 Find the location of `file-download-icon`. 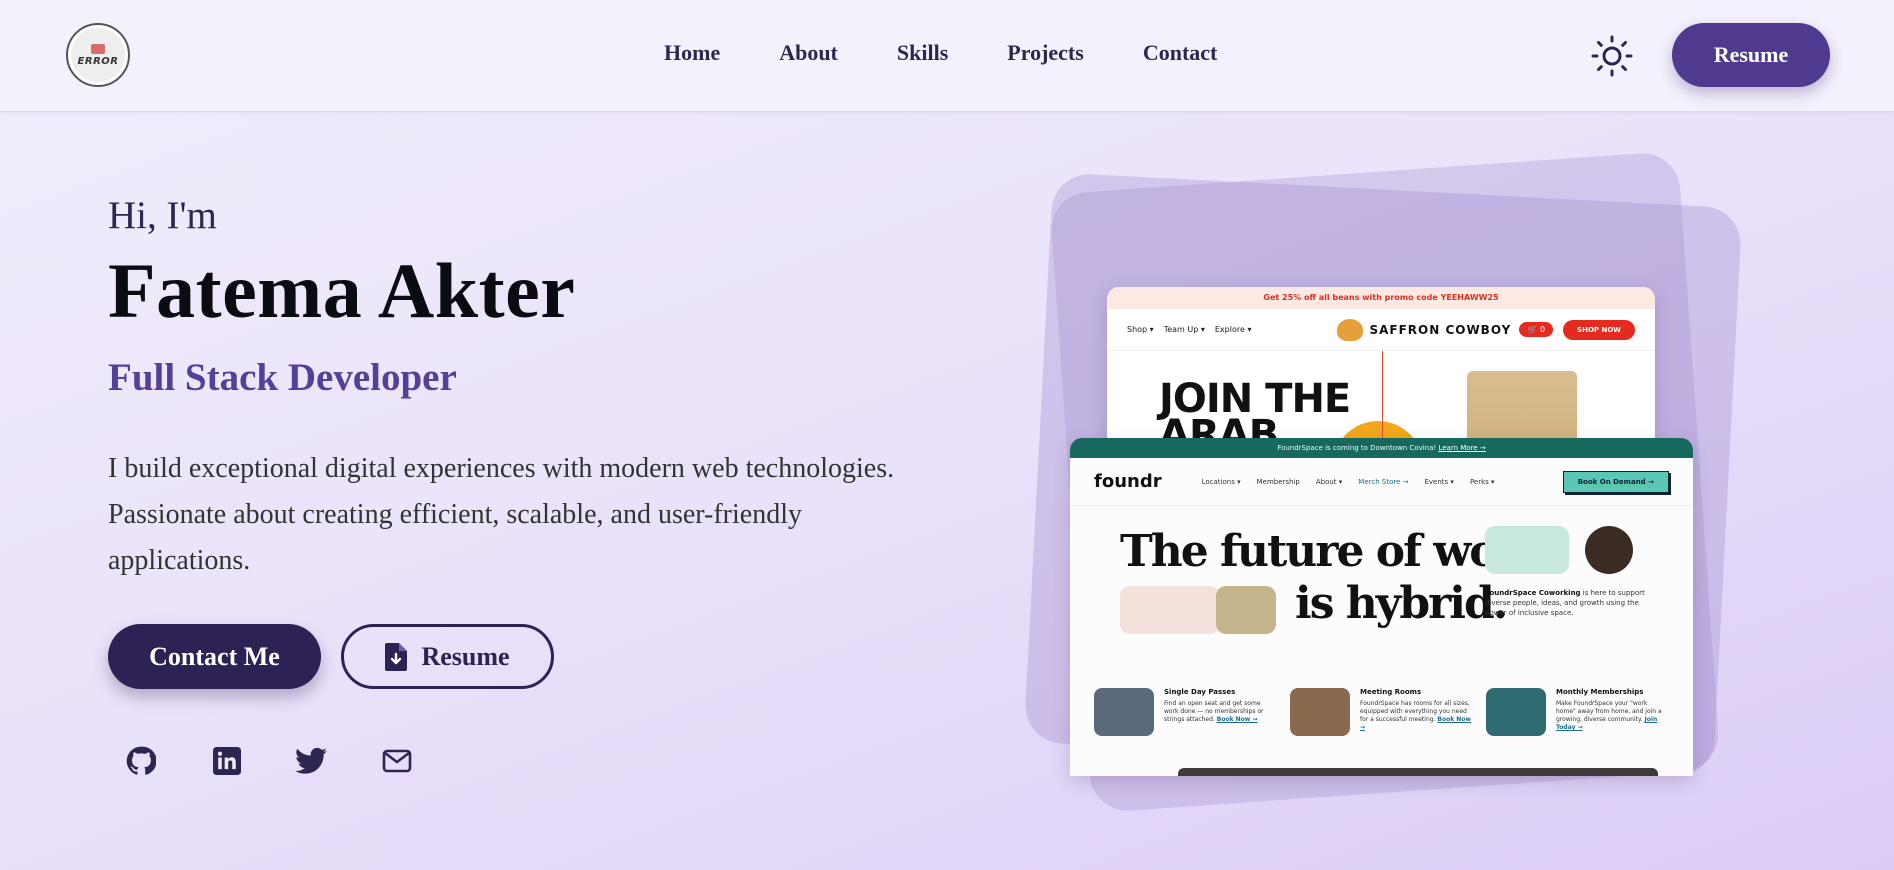

file-download-icon is located at coordinates (396, 656).